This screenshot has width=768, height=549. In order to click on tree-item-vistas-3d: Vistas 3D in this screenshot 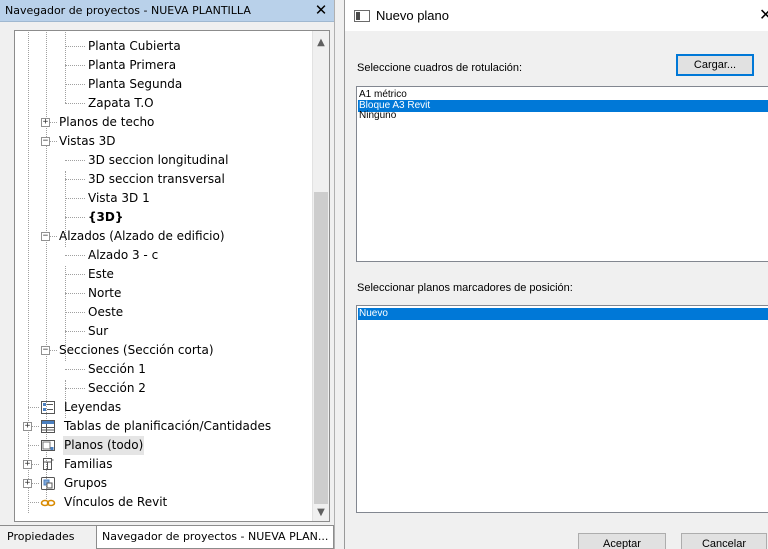, I will do `click(87, 141)`.